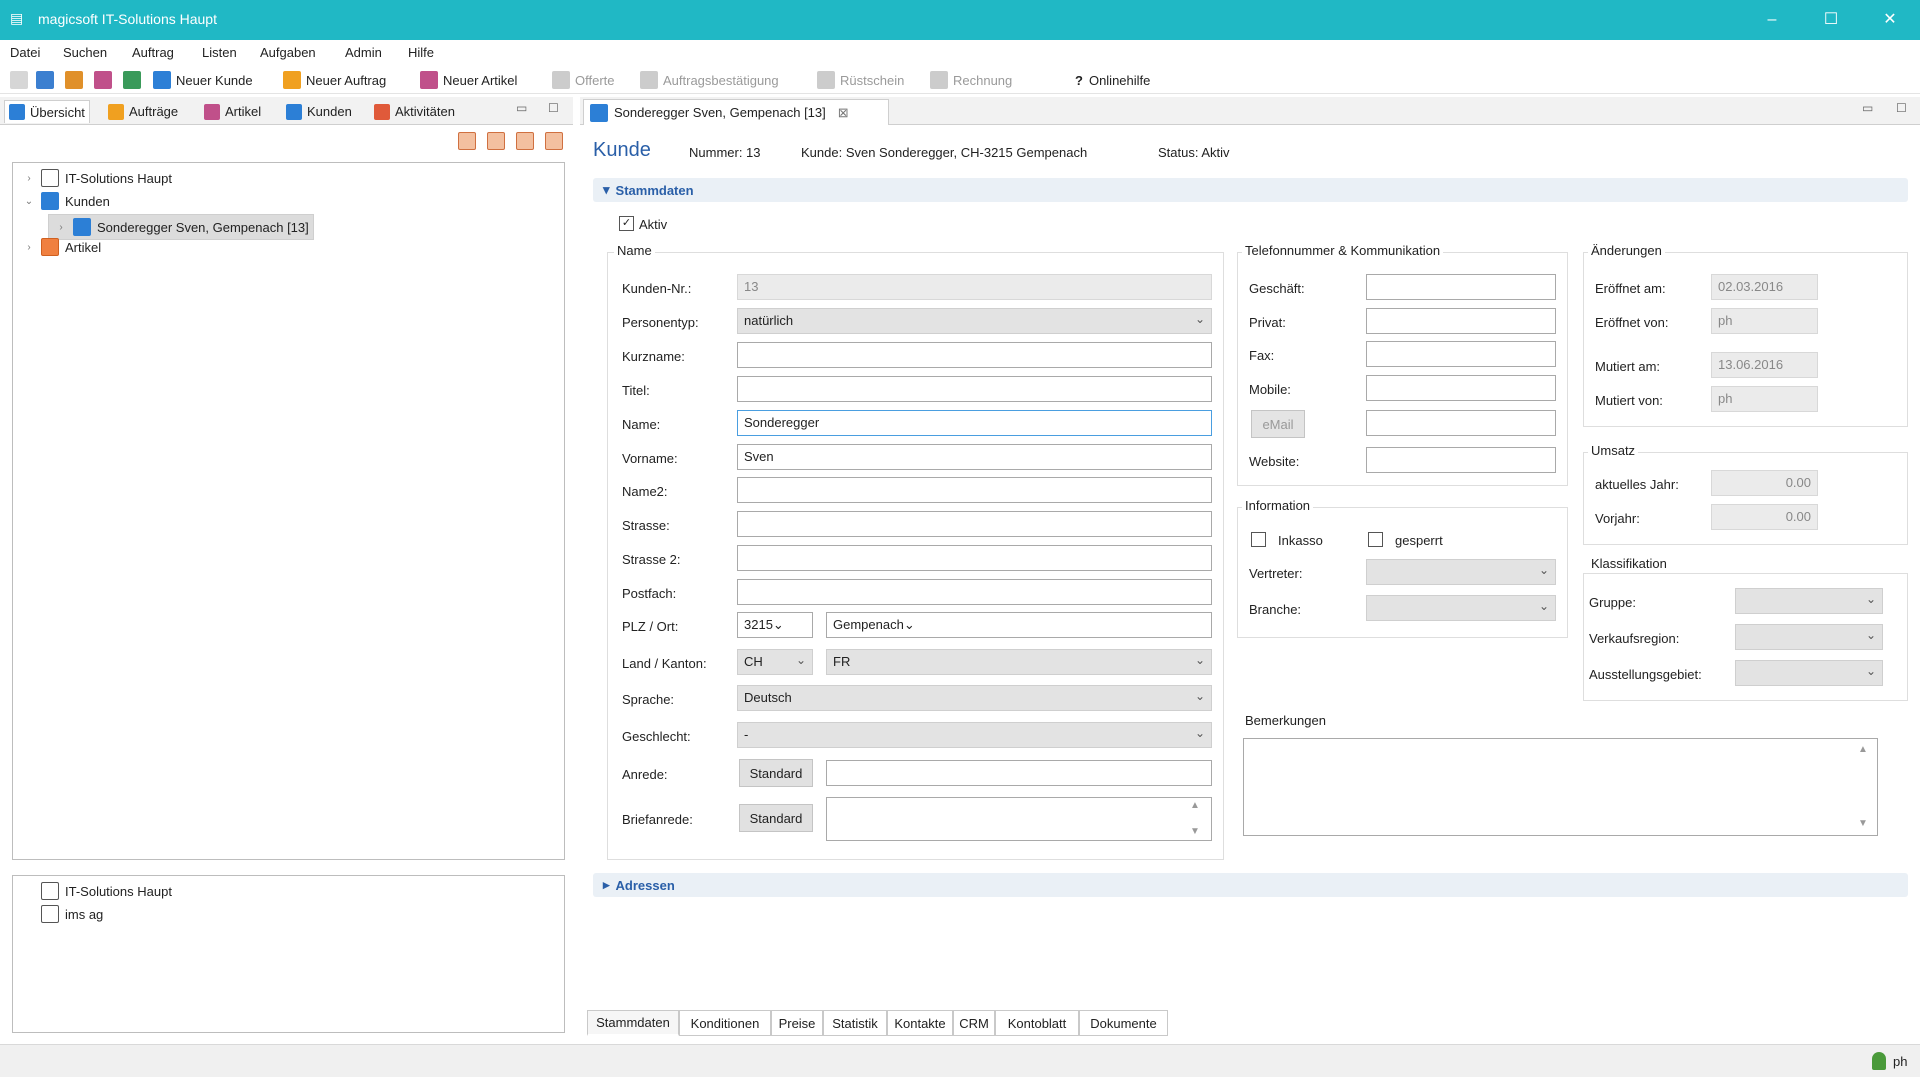 This screenshot has height=1077, width=1920. Describe the element at coordinates (974, 592) in the screenshot. I see `postfach-field` at that location.